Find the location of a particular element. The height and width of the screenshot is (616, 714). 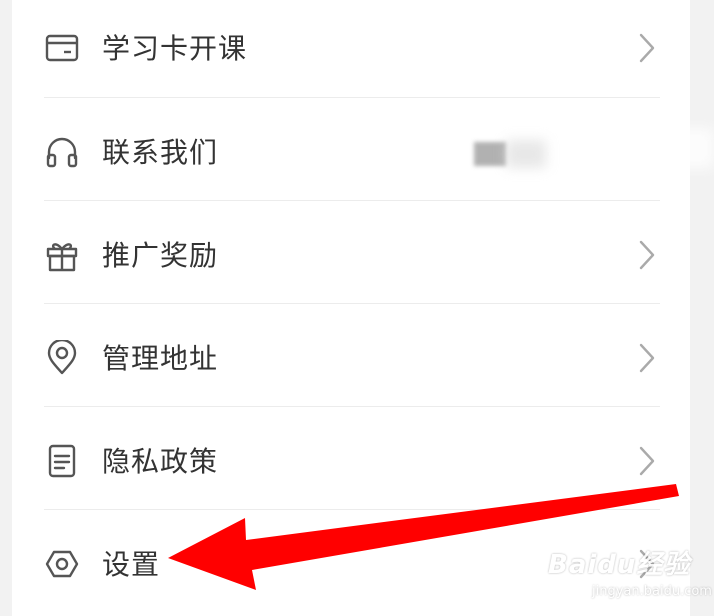

card-icon is located at coordinates (62, 48).